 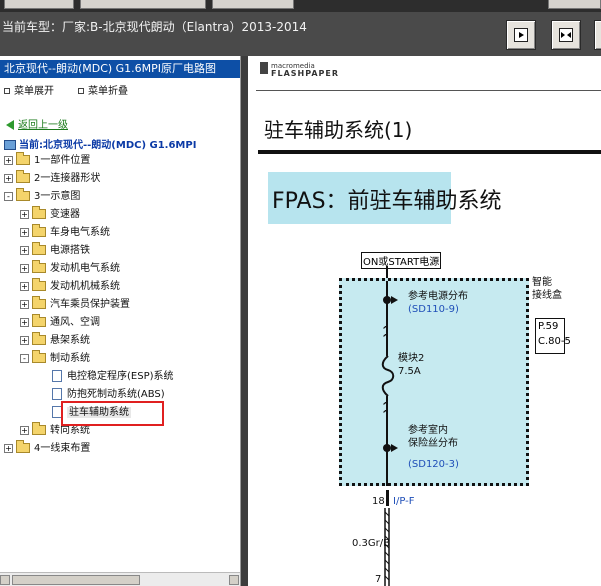 What do you see at coordinates (10, 125) in the screenshot?
I see `back-arrow-icon` at bounding box center [10, 125].